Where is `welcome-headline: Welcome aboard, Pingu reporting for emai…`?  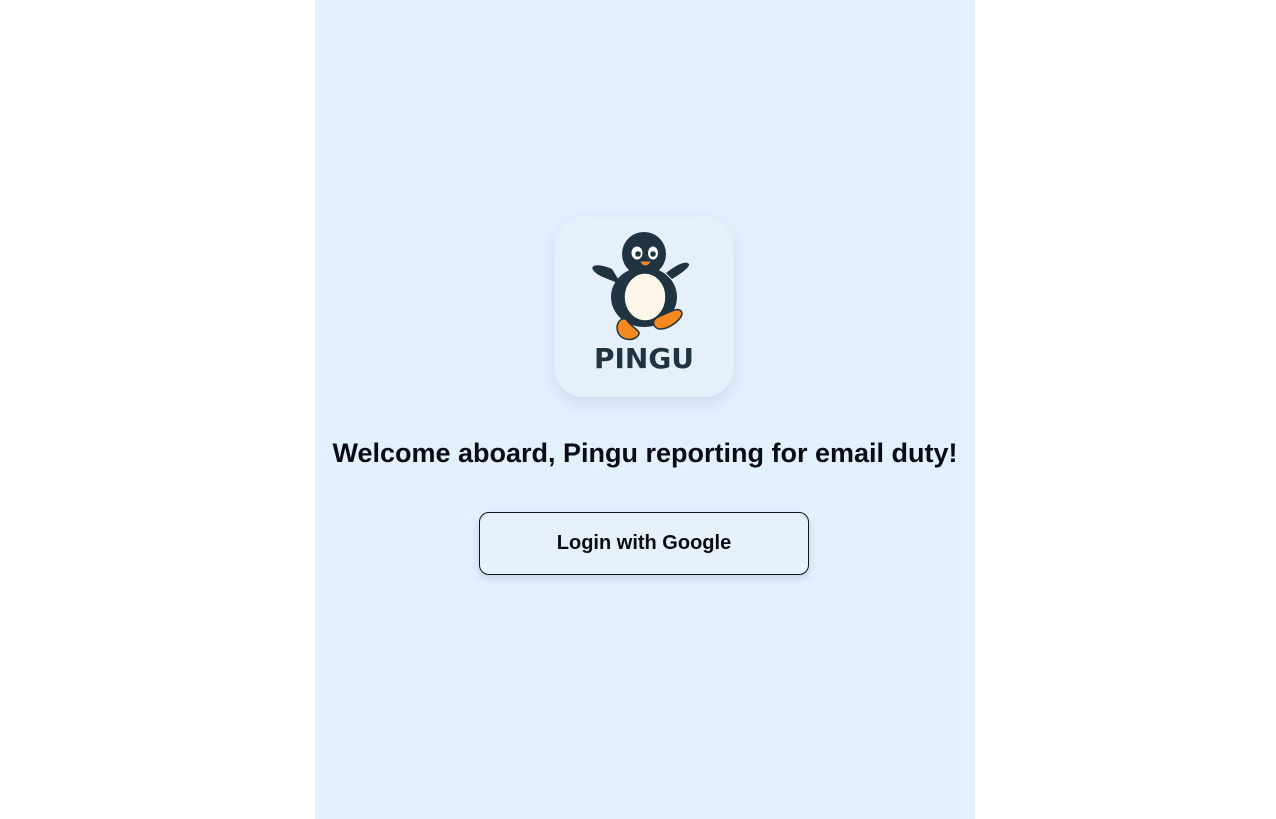 welcome-headline: Welcome aboard, Pingu reporting for emai… is located at coordinates (645, 453).